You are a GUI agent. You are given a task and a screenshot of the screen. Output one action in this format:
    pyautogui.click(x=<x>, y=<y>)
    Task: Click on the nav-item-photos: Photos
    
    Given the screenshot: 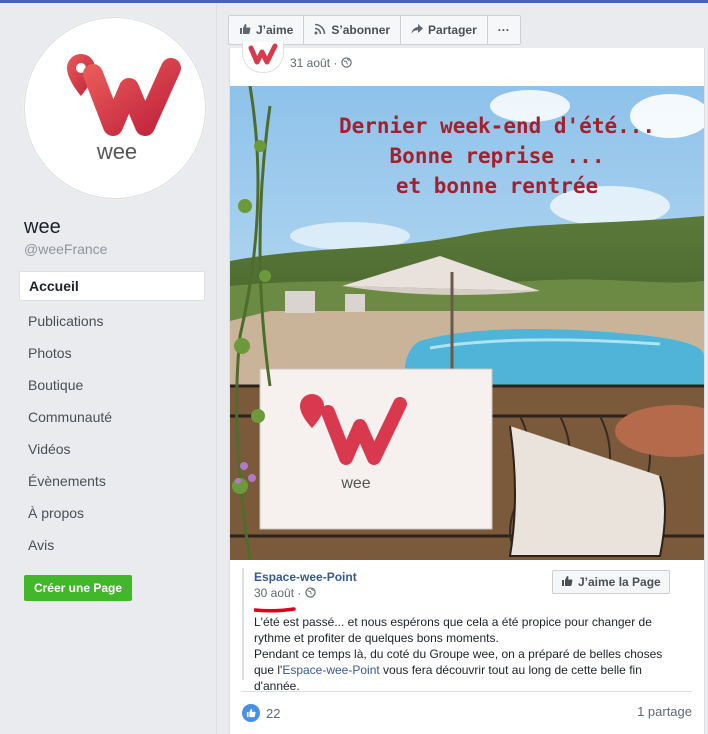 What is the action you would take?
    pyautogui.click(x=112, y=353)
    